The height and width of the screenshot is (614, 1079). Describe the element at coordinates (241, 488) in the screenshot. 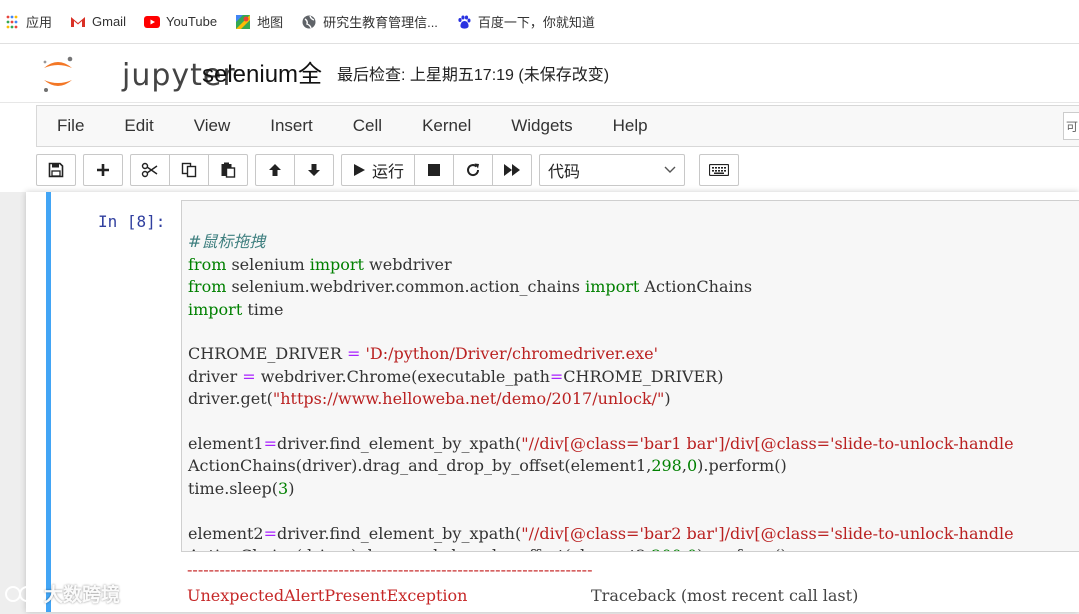

I see `code-line: time.sleep(3)` at that location.